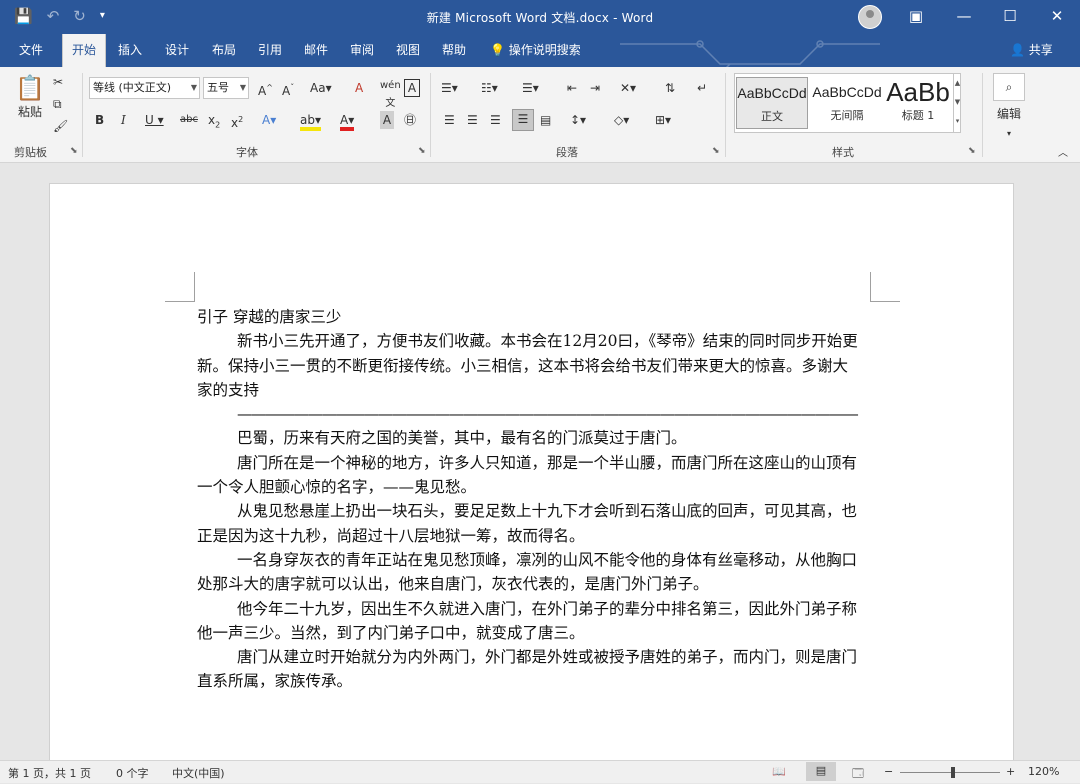  Describe the element at coordinates (918, 103) in the screenshot. I see `style-heading-1: AaBb 标题 1` at that location.